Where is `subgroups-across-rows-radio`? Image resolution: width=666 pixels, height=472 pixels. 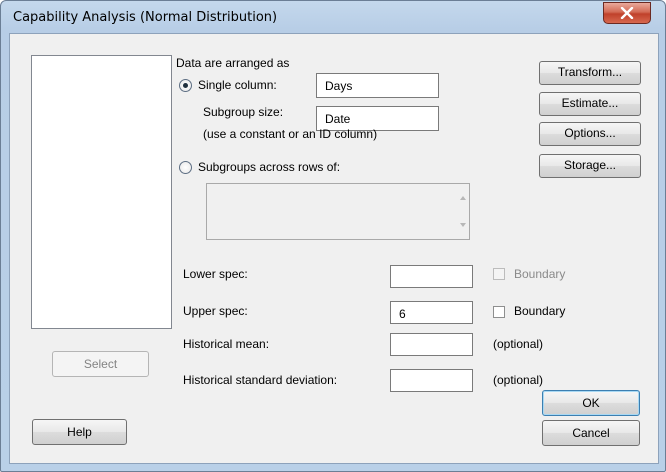
subgroups-across-rows-radio is located at coordinates (185, 167).